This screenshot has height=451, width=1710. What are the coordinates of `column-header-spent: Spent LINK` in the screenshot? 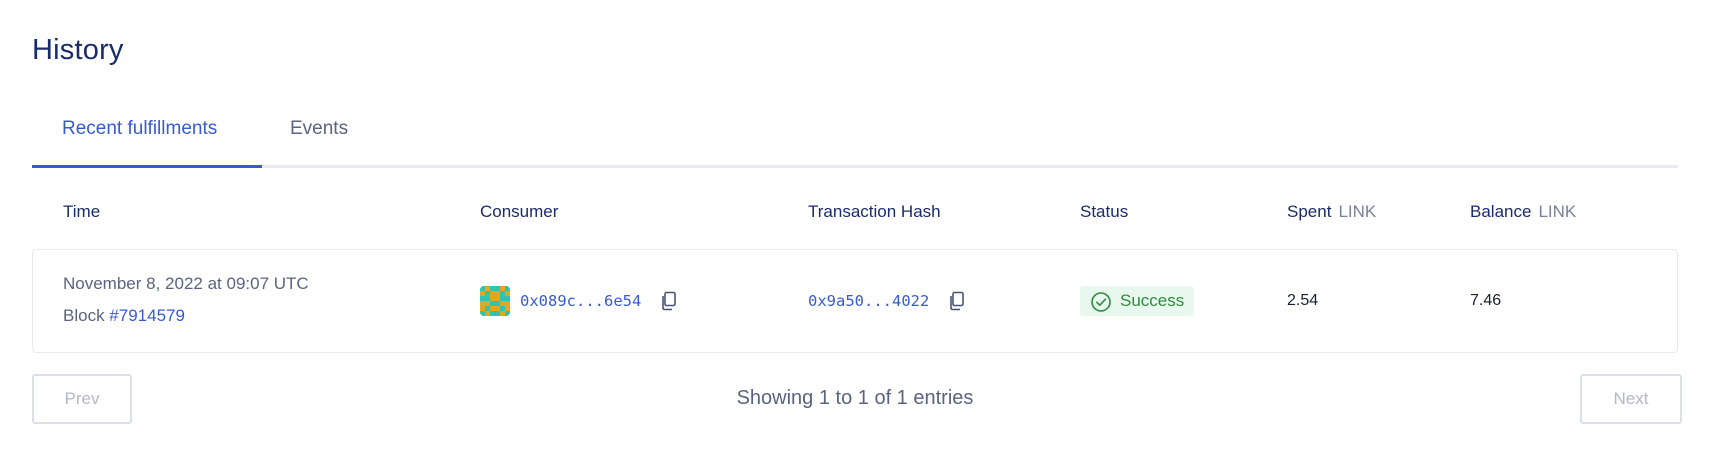 It's located at (1332, 211).